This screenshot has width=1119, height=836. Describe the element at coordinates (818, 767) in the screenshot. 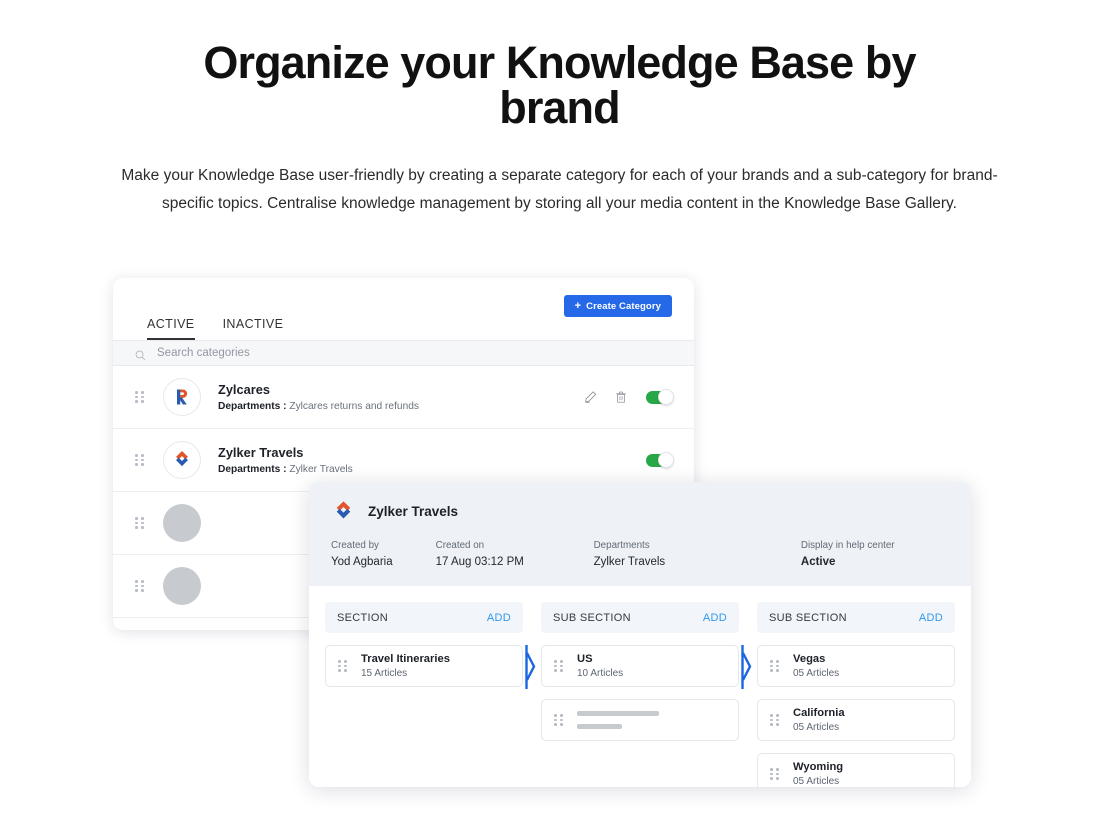

I see `list-item-name: Wyoming` at that location.